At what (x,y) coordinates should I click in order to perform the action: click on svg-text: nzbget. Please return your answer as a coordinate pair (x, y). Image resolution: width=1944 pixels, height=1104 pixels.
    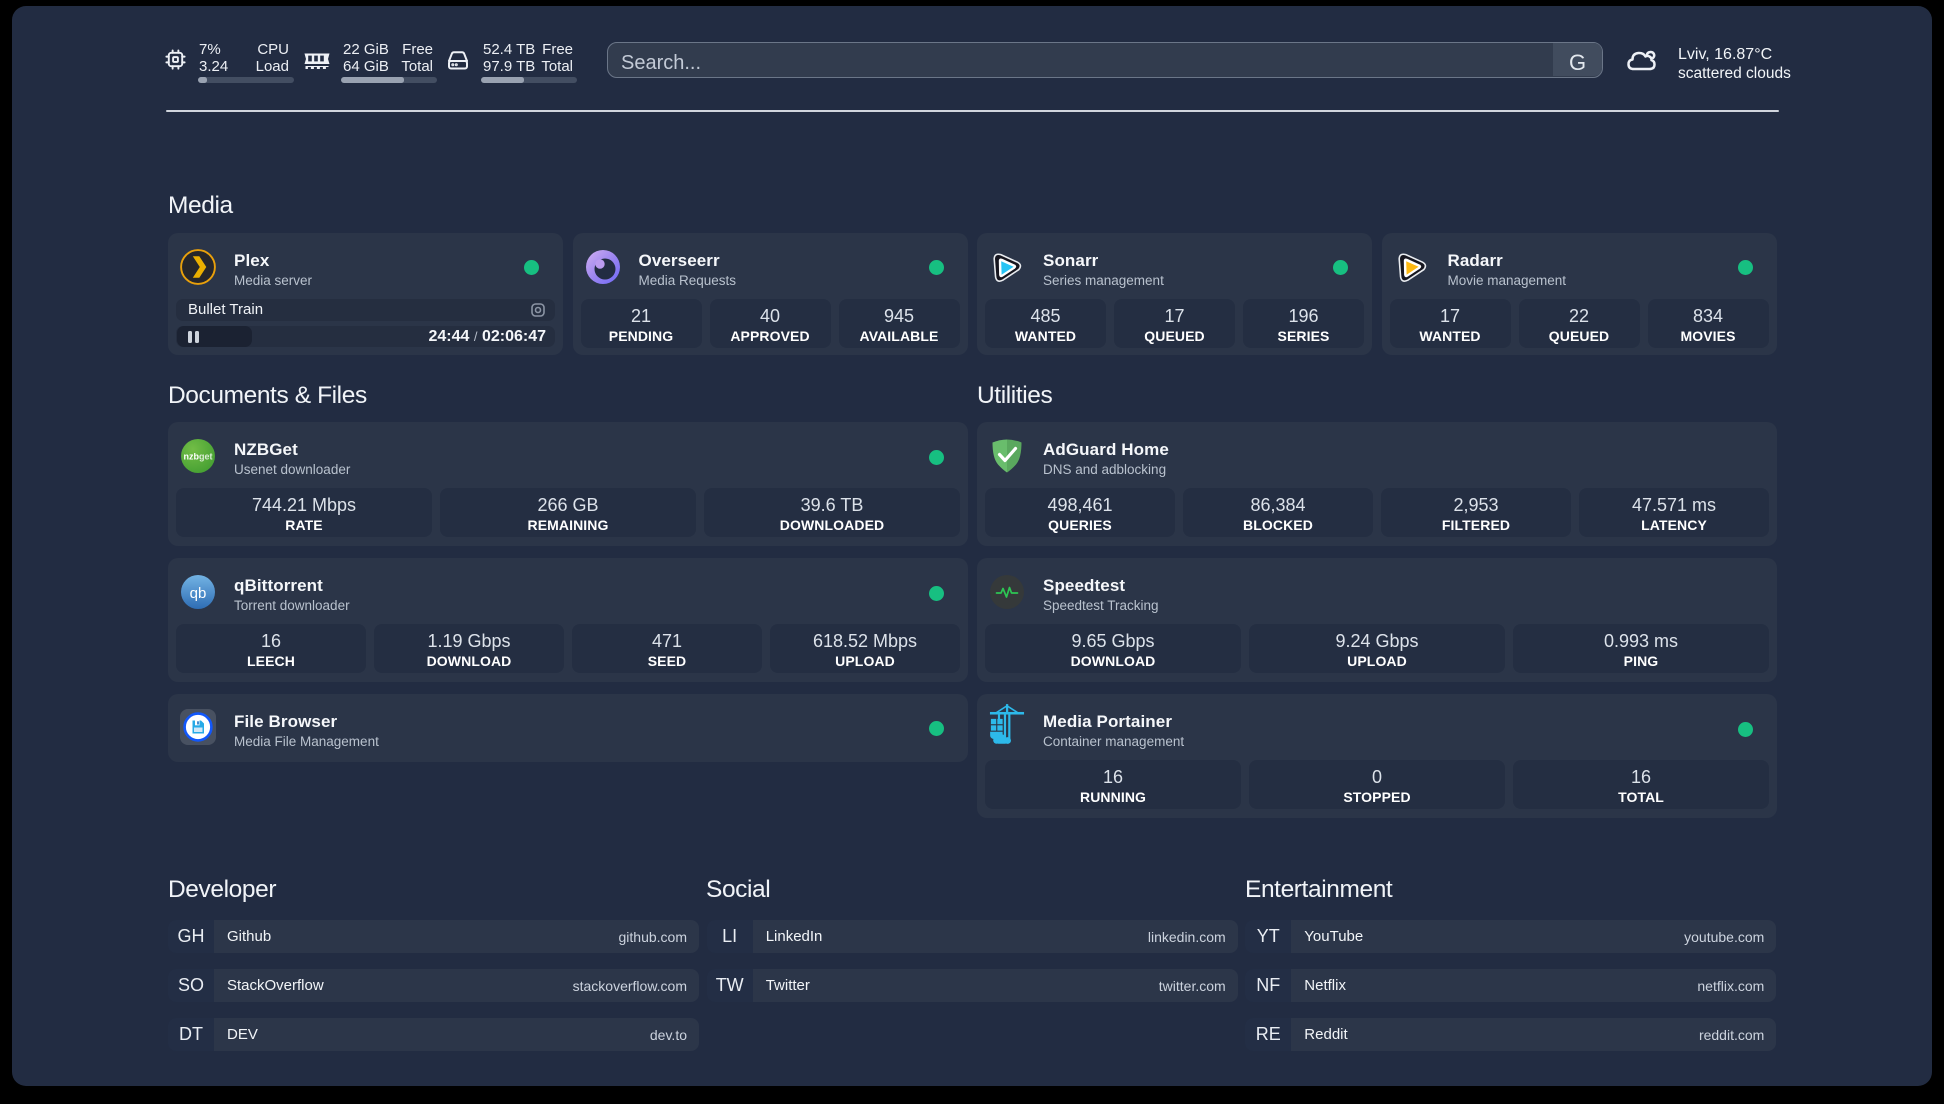
    Looking at the image, I should click on (198, 457).